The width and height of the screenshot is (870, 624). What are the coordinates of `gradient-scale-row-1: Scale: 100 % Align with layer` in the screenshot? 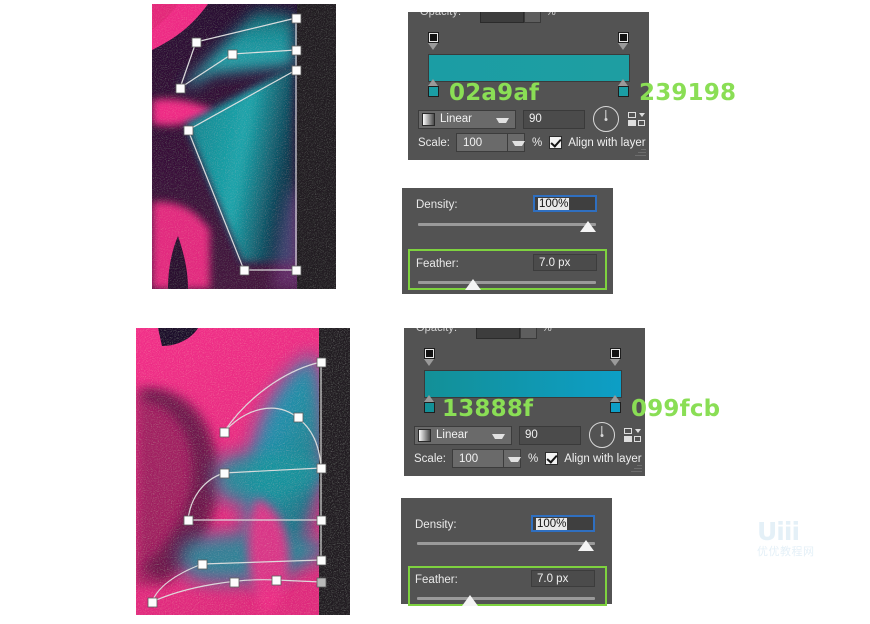 It's located at (532, 142).